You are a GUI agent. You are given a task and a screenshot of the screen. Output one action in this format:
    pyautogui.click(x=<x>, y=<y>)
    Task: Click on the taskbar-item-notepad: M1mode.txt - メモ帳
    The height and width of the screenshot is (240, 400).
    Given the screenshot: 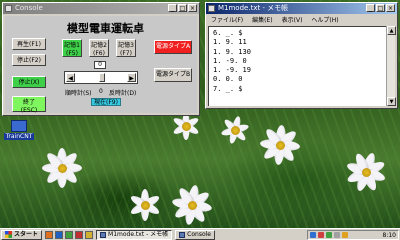 What is the action you would take?
    pyautogui.click(x=134, y=234)
    